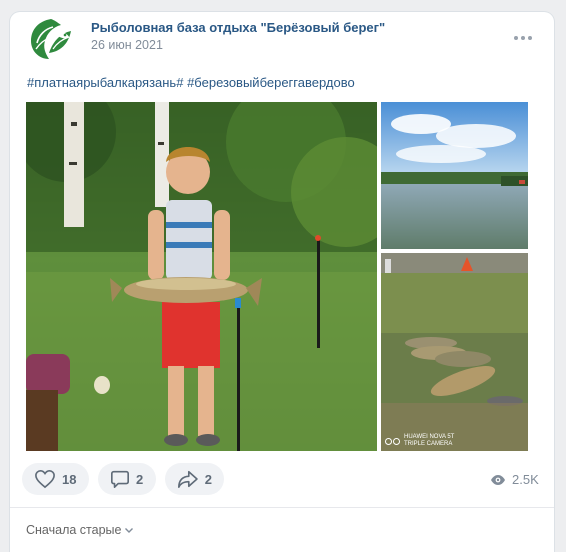 Image resolution: width=566 pixels, height=552 pixels. I want to click on heart-icon, so click(45, 479).